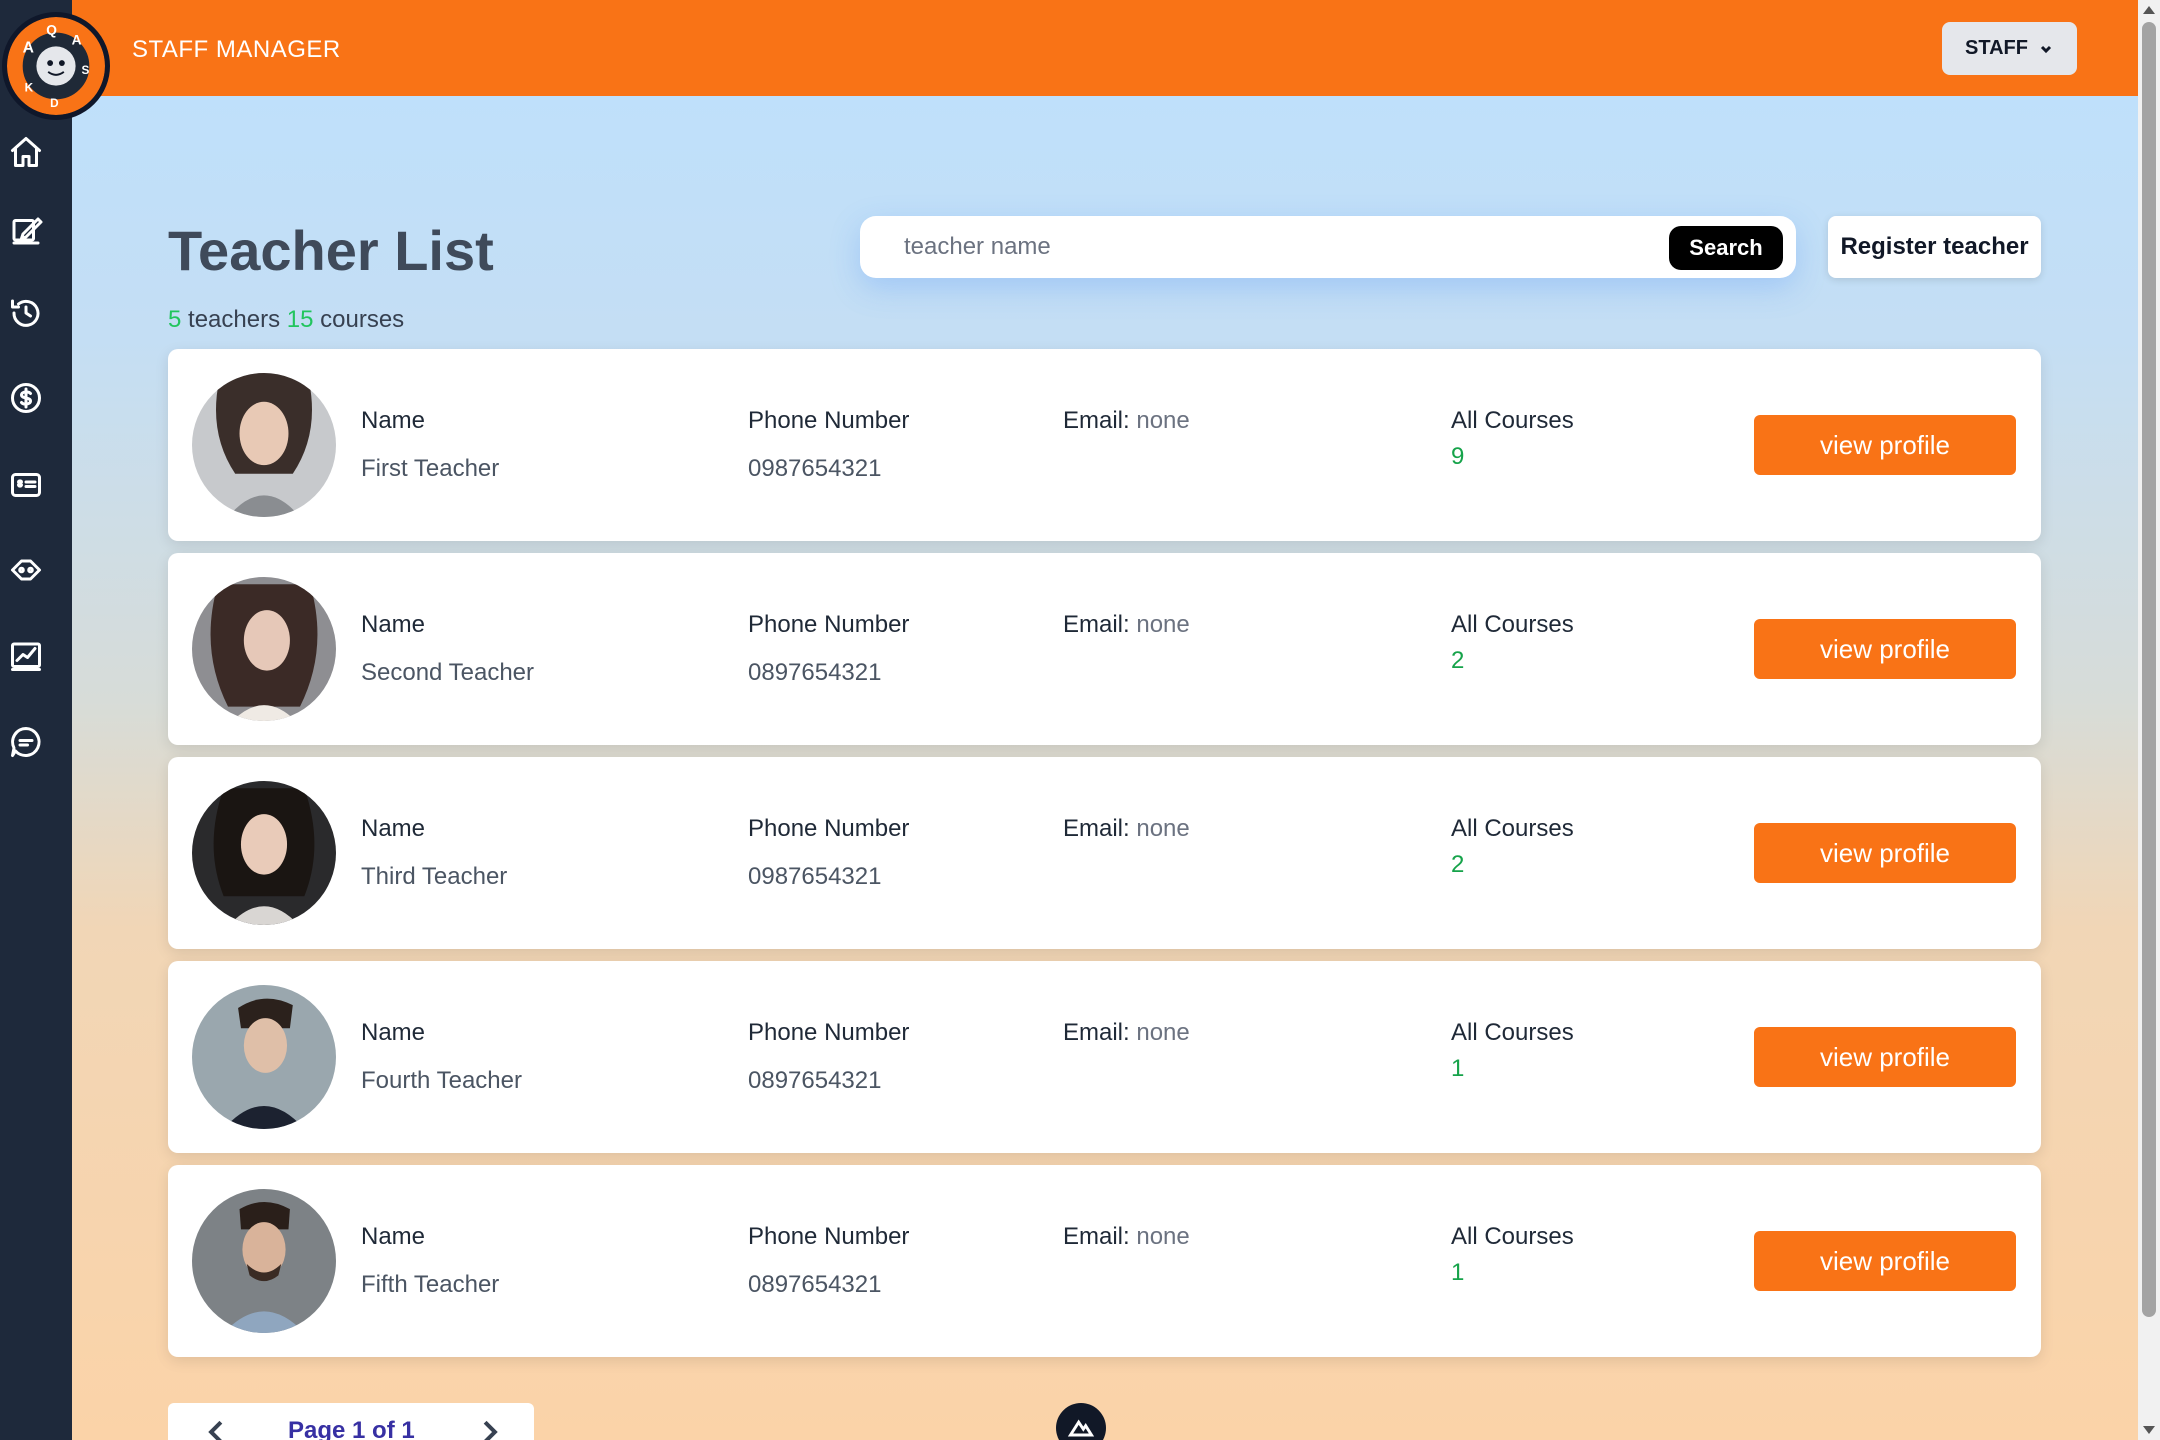  Describe the element at coordinates (441, 1080) in the screenshot. I see `teacher-name: Fourth Teacher` at that location.